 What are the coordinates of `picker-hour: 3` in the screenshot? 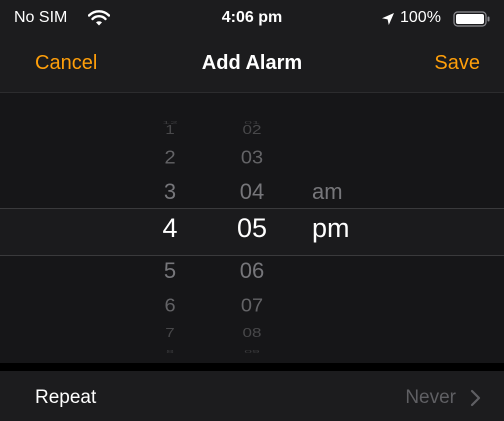 It's located at (170, 191).